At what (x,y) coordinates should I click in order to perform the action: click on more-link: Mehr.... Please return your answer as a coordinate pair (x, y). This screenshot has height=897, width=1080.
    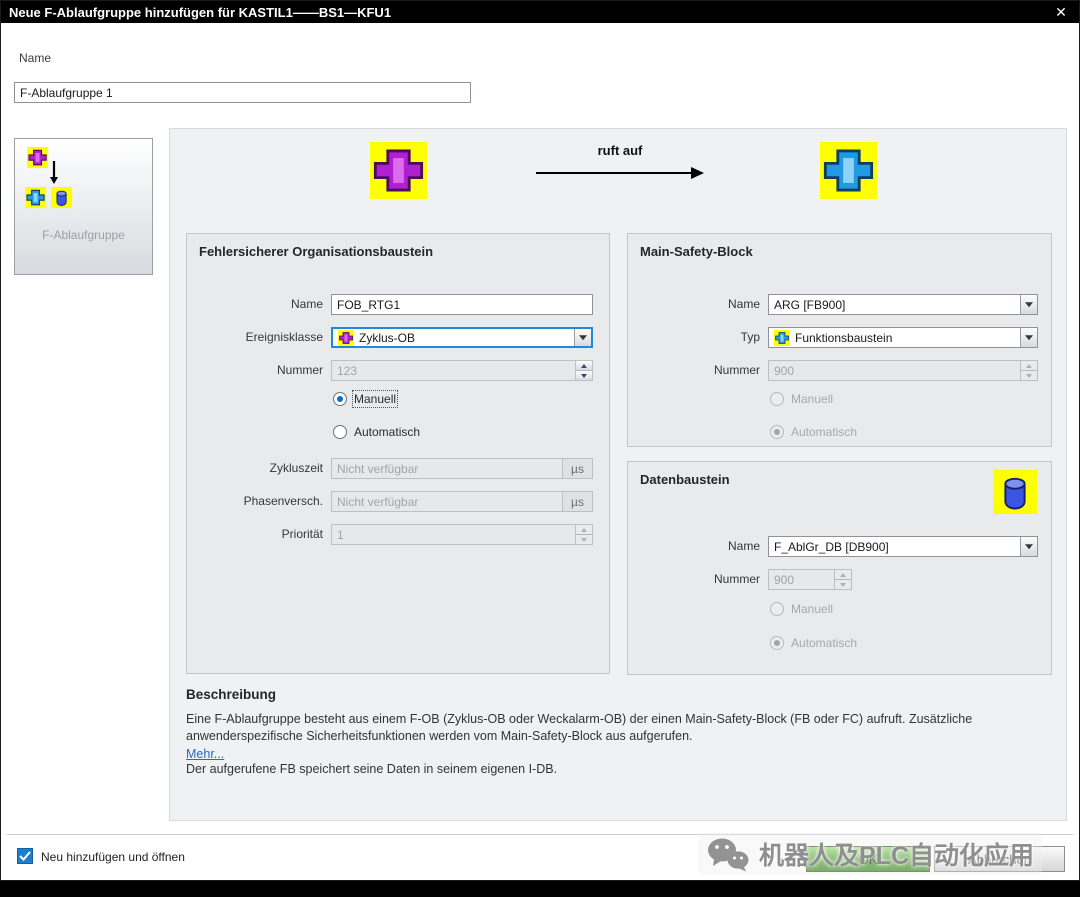
    Looking at the image, I should click on (205, 754).